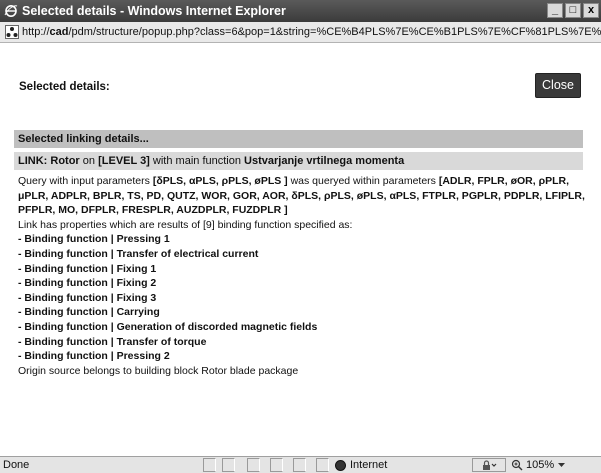 This screenshot has height=473, width=601. What do you see at coordinates (11, 11) in the screenshot?
I see `internet-explorer-icon` at bounding box center [11, 11].